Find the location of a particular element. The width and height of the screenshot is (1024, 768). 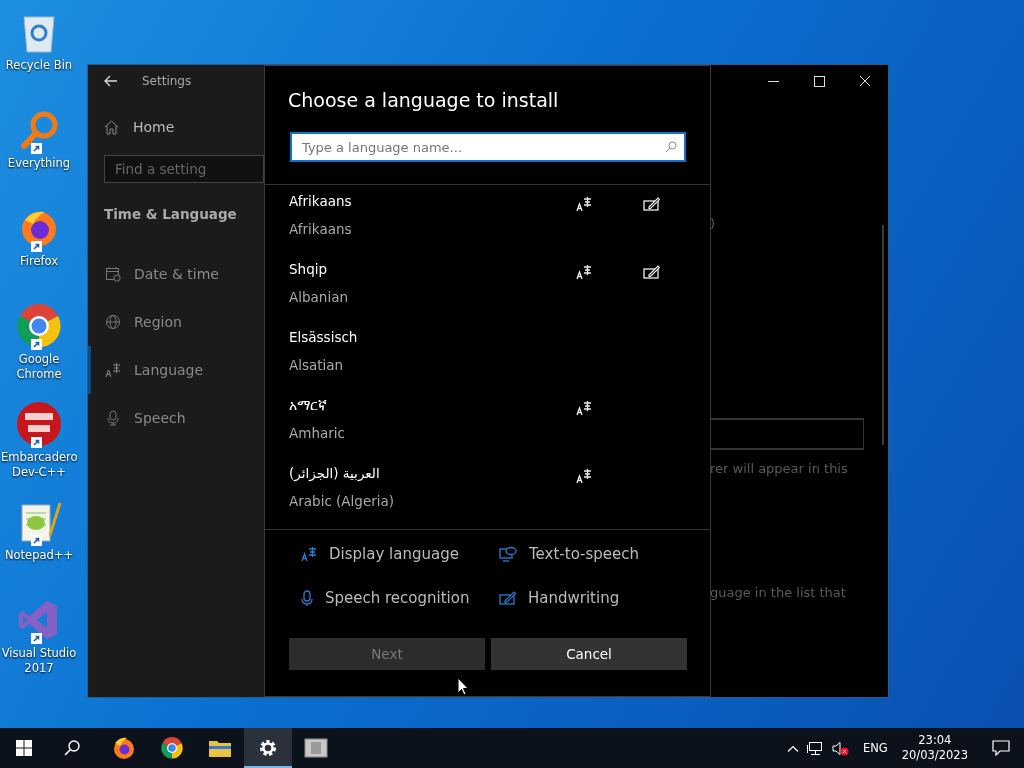

legend-label: Display language is located at coordinates (394, 554).